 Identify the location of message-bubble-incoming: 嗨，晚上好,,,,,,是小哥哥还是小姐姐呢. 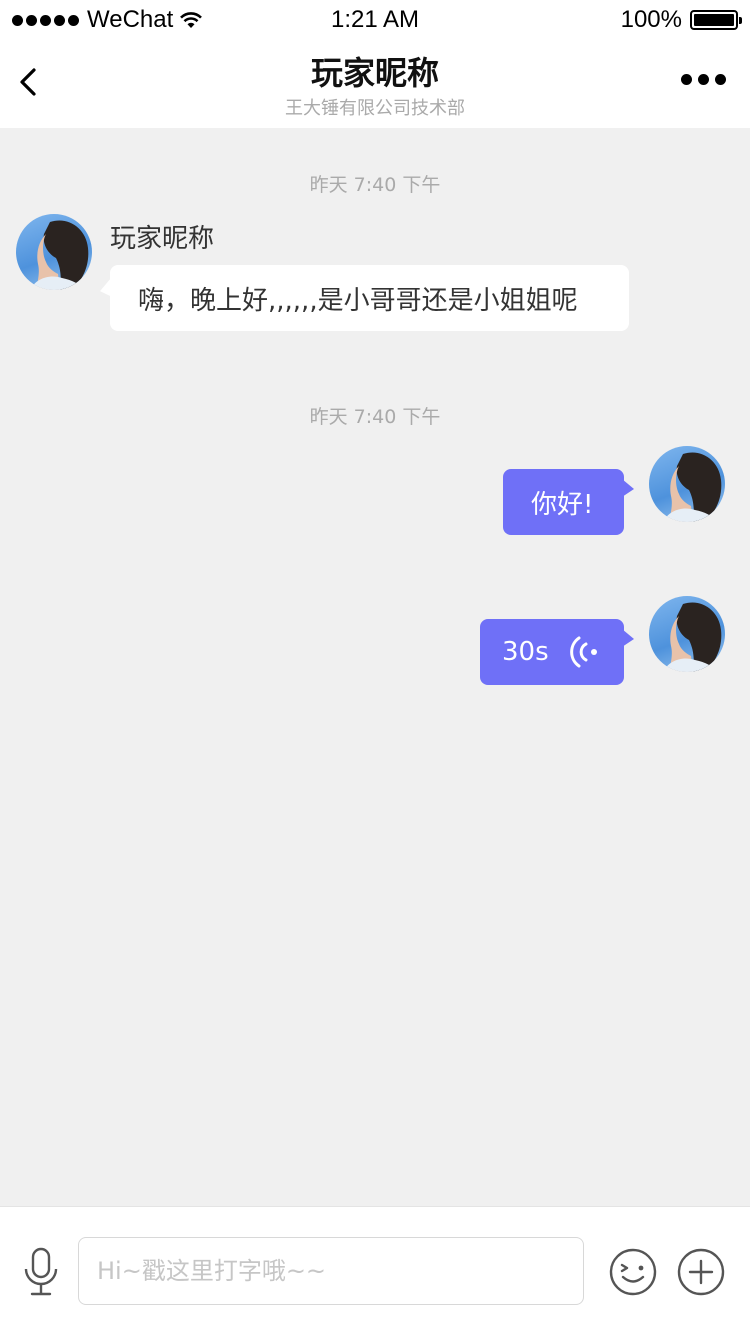
(369, 298).